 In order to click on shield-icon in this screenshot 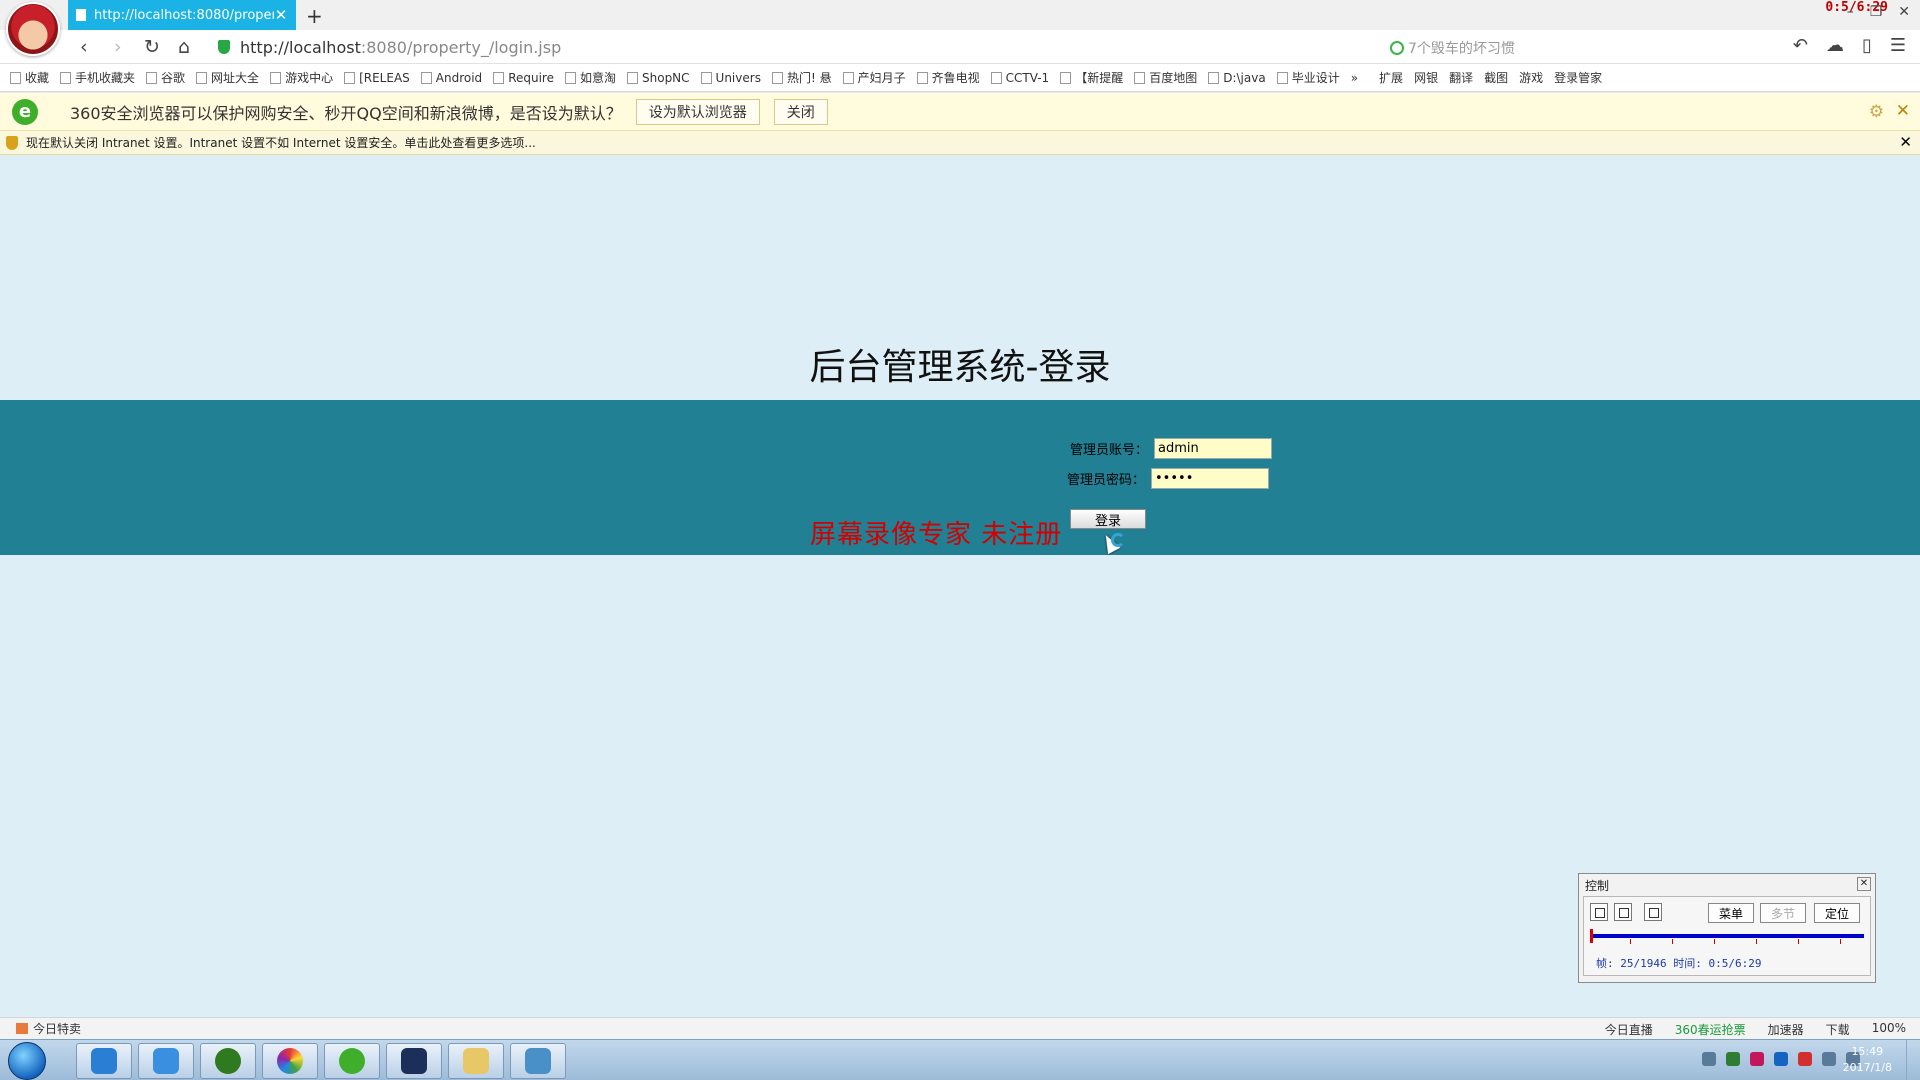, I will do `click(1781, 1059)`.